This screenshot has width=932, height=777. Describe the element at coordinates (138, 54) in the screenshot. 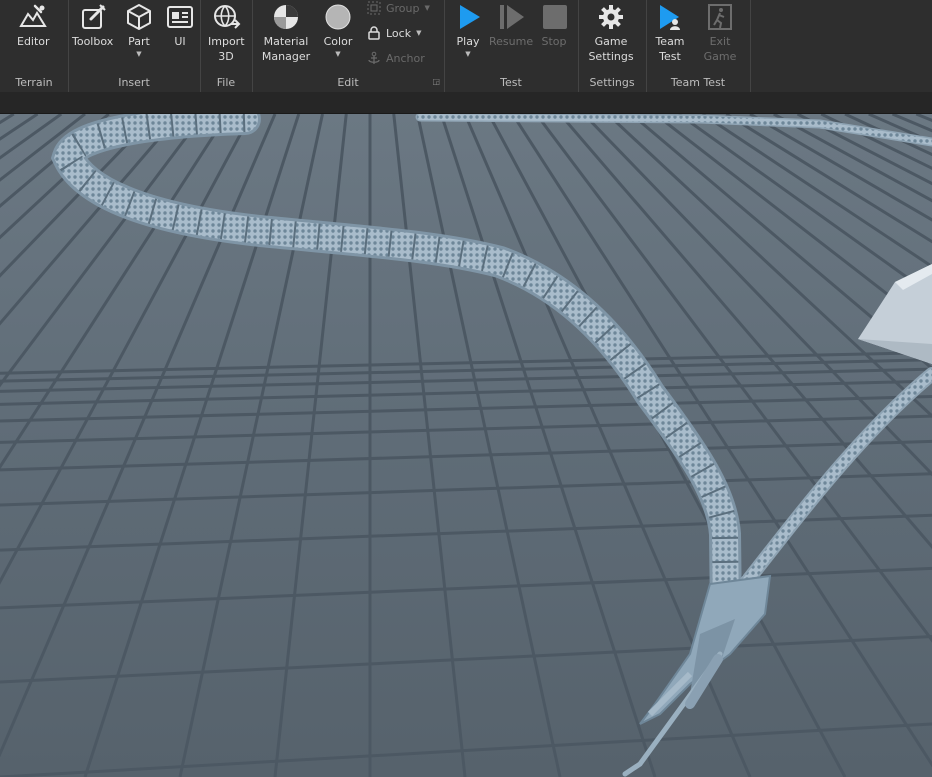

I see `part-dropdown-arrow-icon: ▼` at that location.